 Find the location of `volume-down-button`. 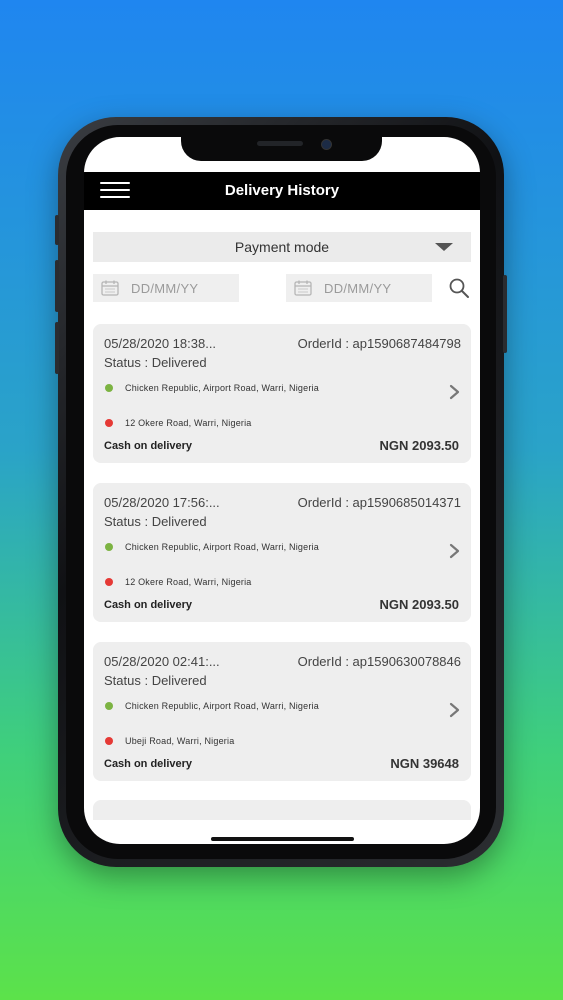

volume-down-button is located at coordinates (57, 348).